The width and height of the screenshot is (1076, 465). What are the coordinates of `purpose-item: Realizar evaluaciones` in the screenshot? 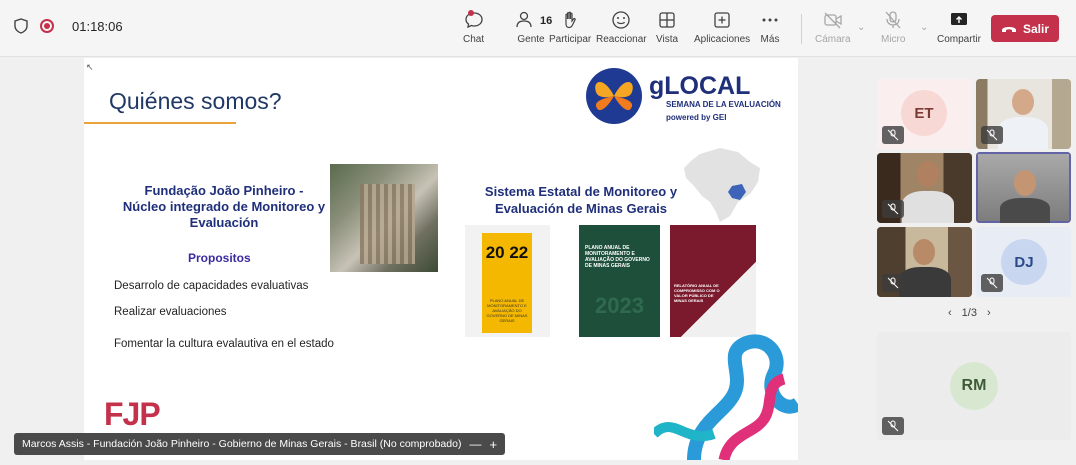 It's located at (170, 312).